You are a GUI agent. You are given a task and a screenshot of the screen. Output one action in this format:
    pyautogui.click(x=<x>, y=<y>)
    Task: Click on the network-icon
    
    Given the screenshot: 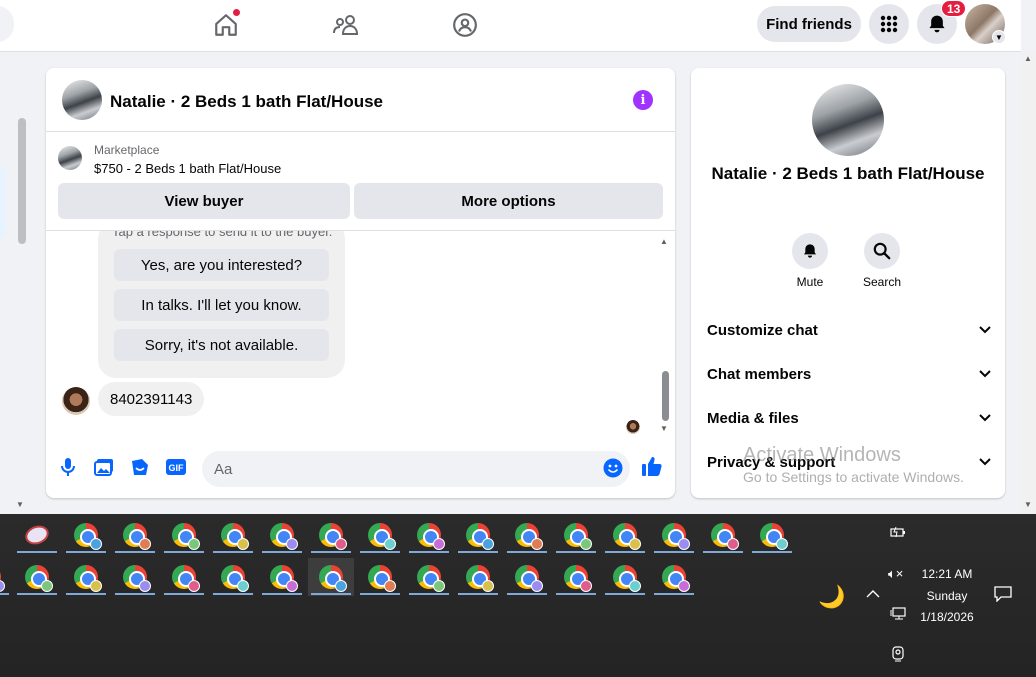 What is the action you would take?
    pyautogui.click(x=898, y=615)
    